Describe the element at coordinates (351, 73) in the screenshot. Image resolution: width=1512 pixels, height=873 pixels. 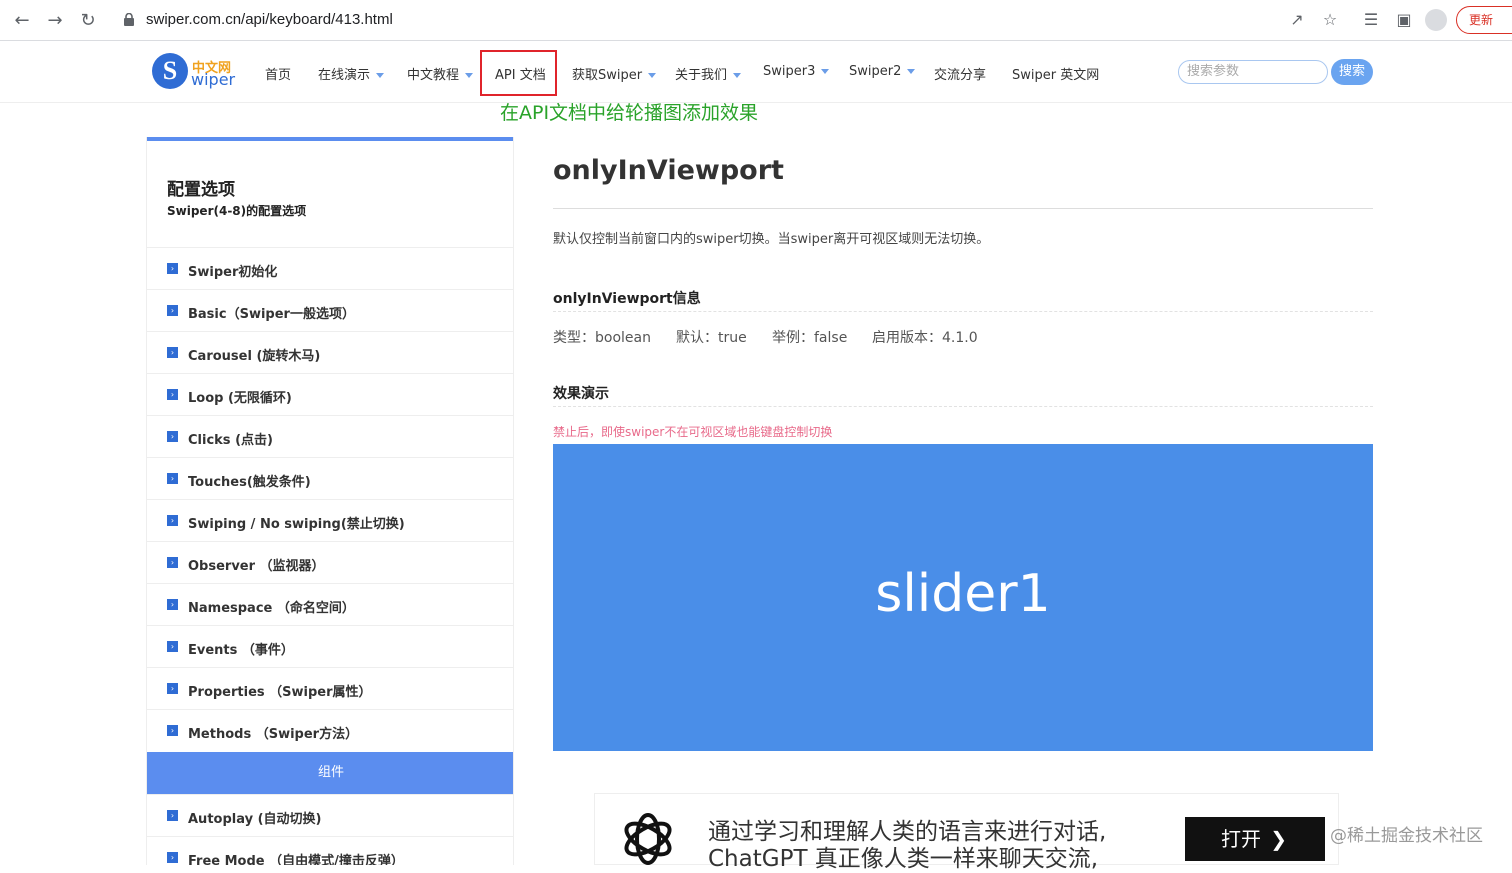
I see `nav-demos: 在线演示` at that location.